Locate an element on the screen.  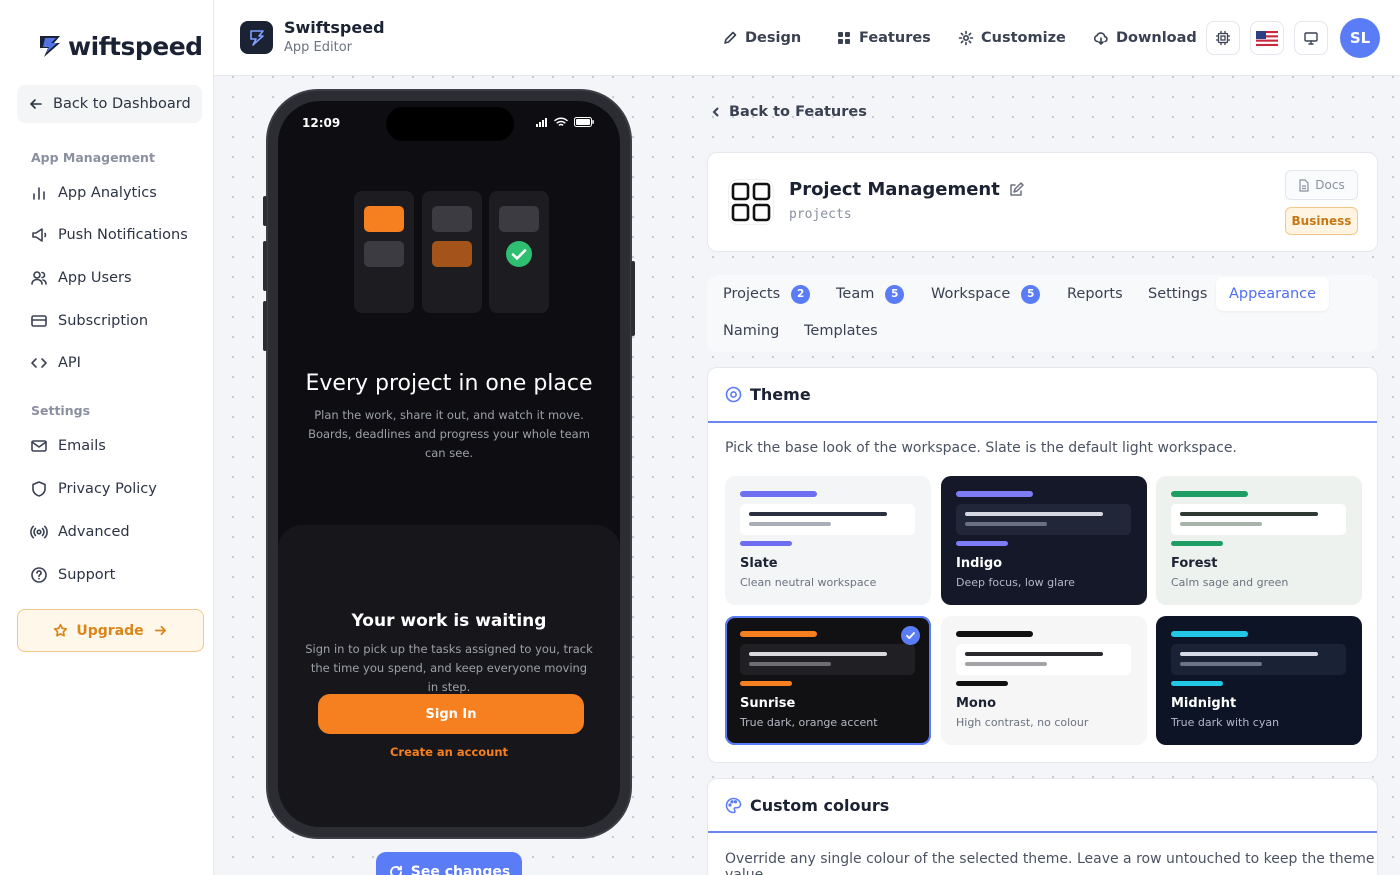
nav-download: Download is located at coordinates (1145, 38).